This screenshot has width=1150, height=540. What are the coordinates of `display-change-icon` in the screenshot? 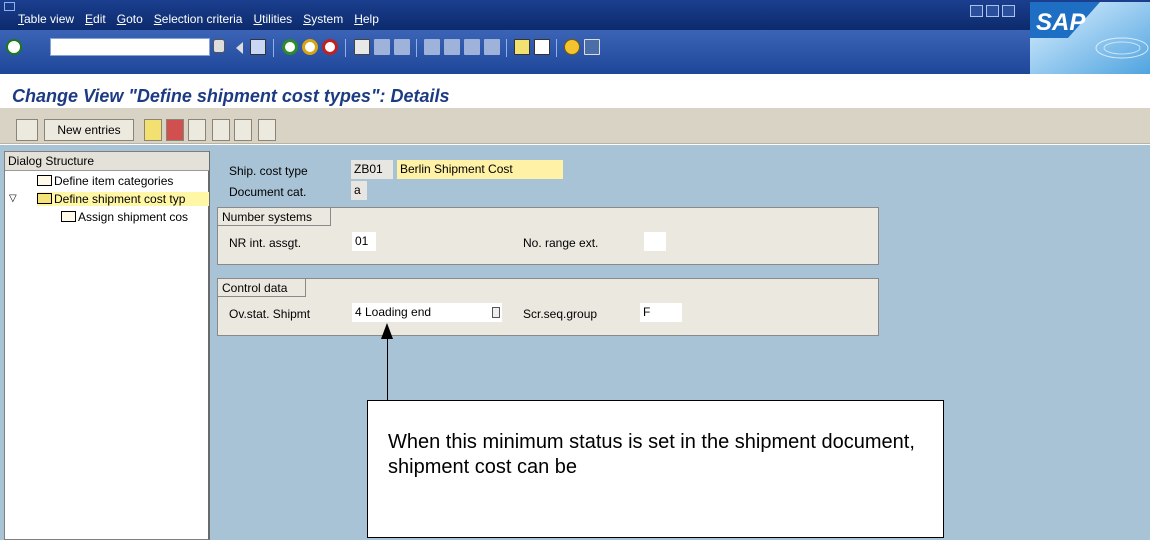 It's located at (27, 130).